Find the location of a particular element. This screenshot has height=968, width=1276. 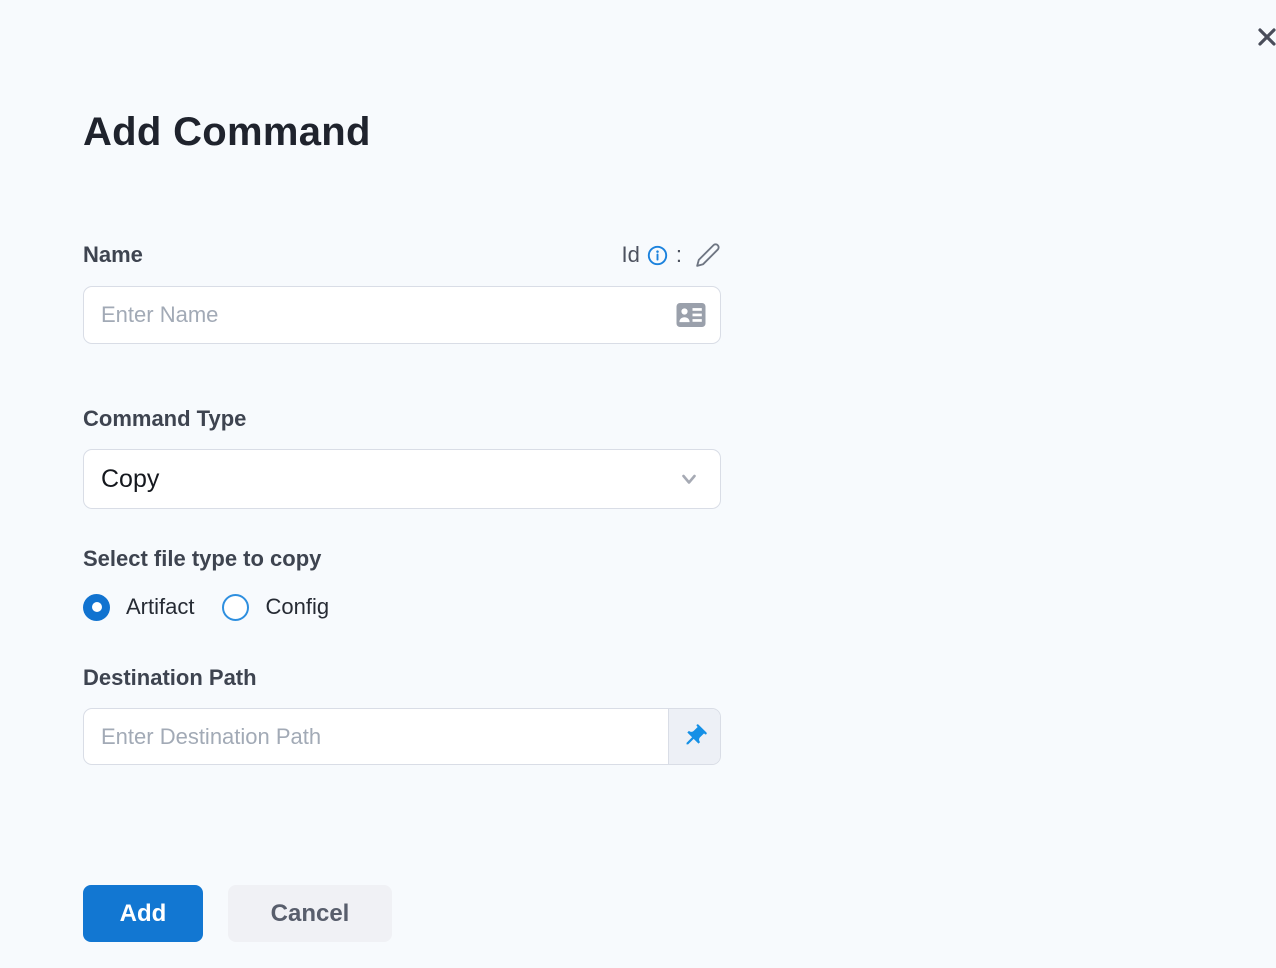

command-type-select: Copy is located at coordinates (402, 479).